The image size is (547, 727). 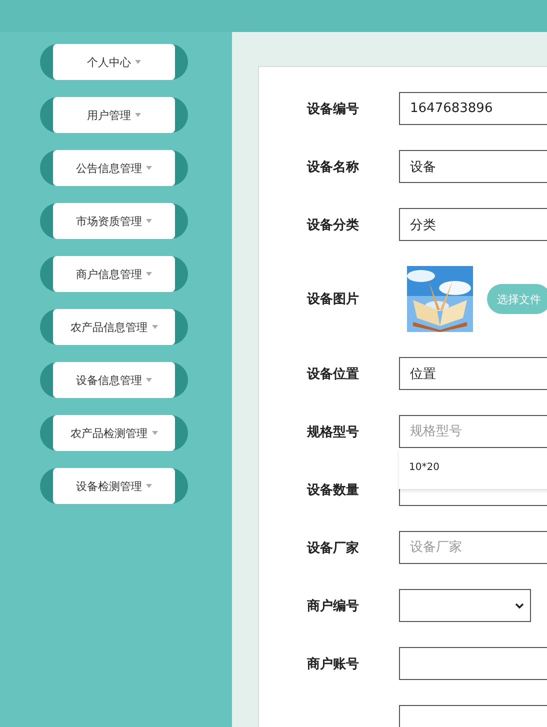 What do you see at coordinates (333, 299) in the screenshot?
I see `field-label: 设备图片` at bounding box center [333, 299].